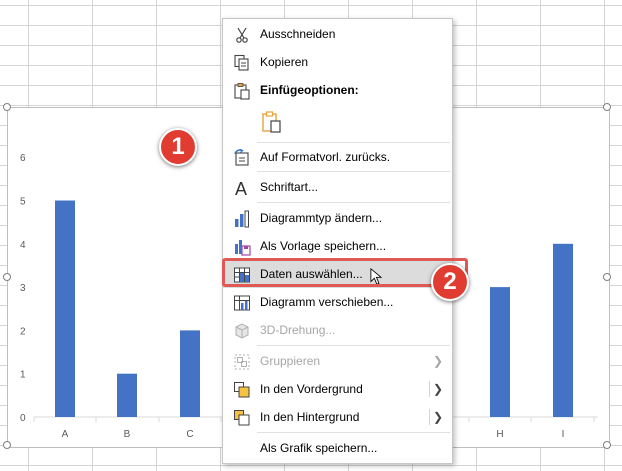 The image size is (622, 471). I want to click on paste-icon, so click(271, 122).